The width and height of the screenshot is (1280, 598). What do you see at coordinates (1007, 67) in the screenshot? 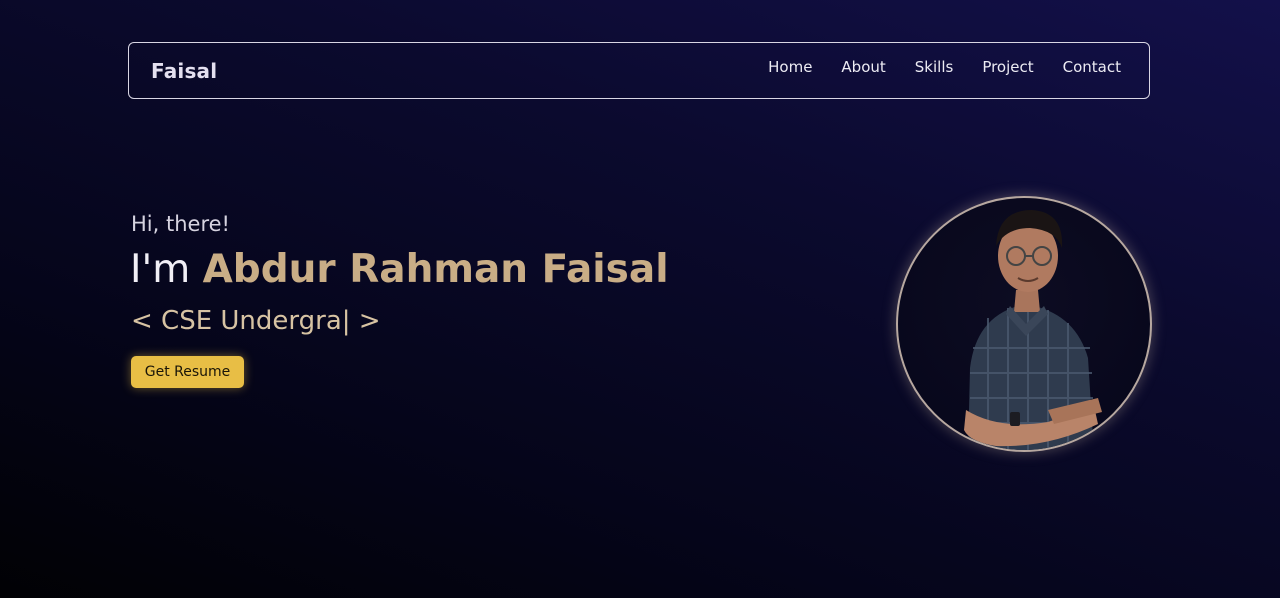
I see `nav-link-project: Project` at bounding box center [1007, 67].